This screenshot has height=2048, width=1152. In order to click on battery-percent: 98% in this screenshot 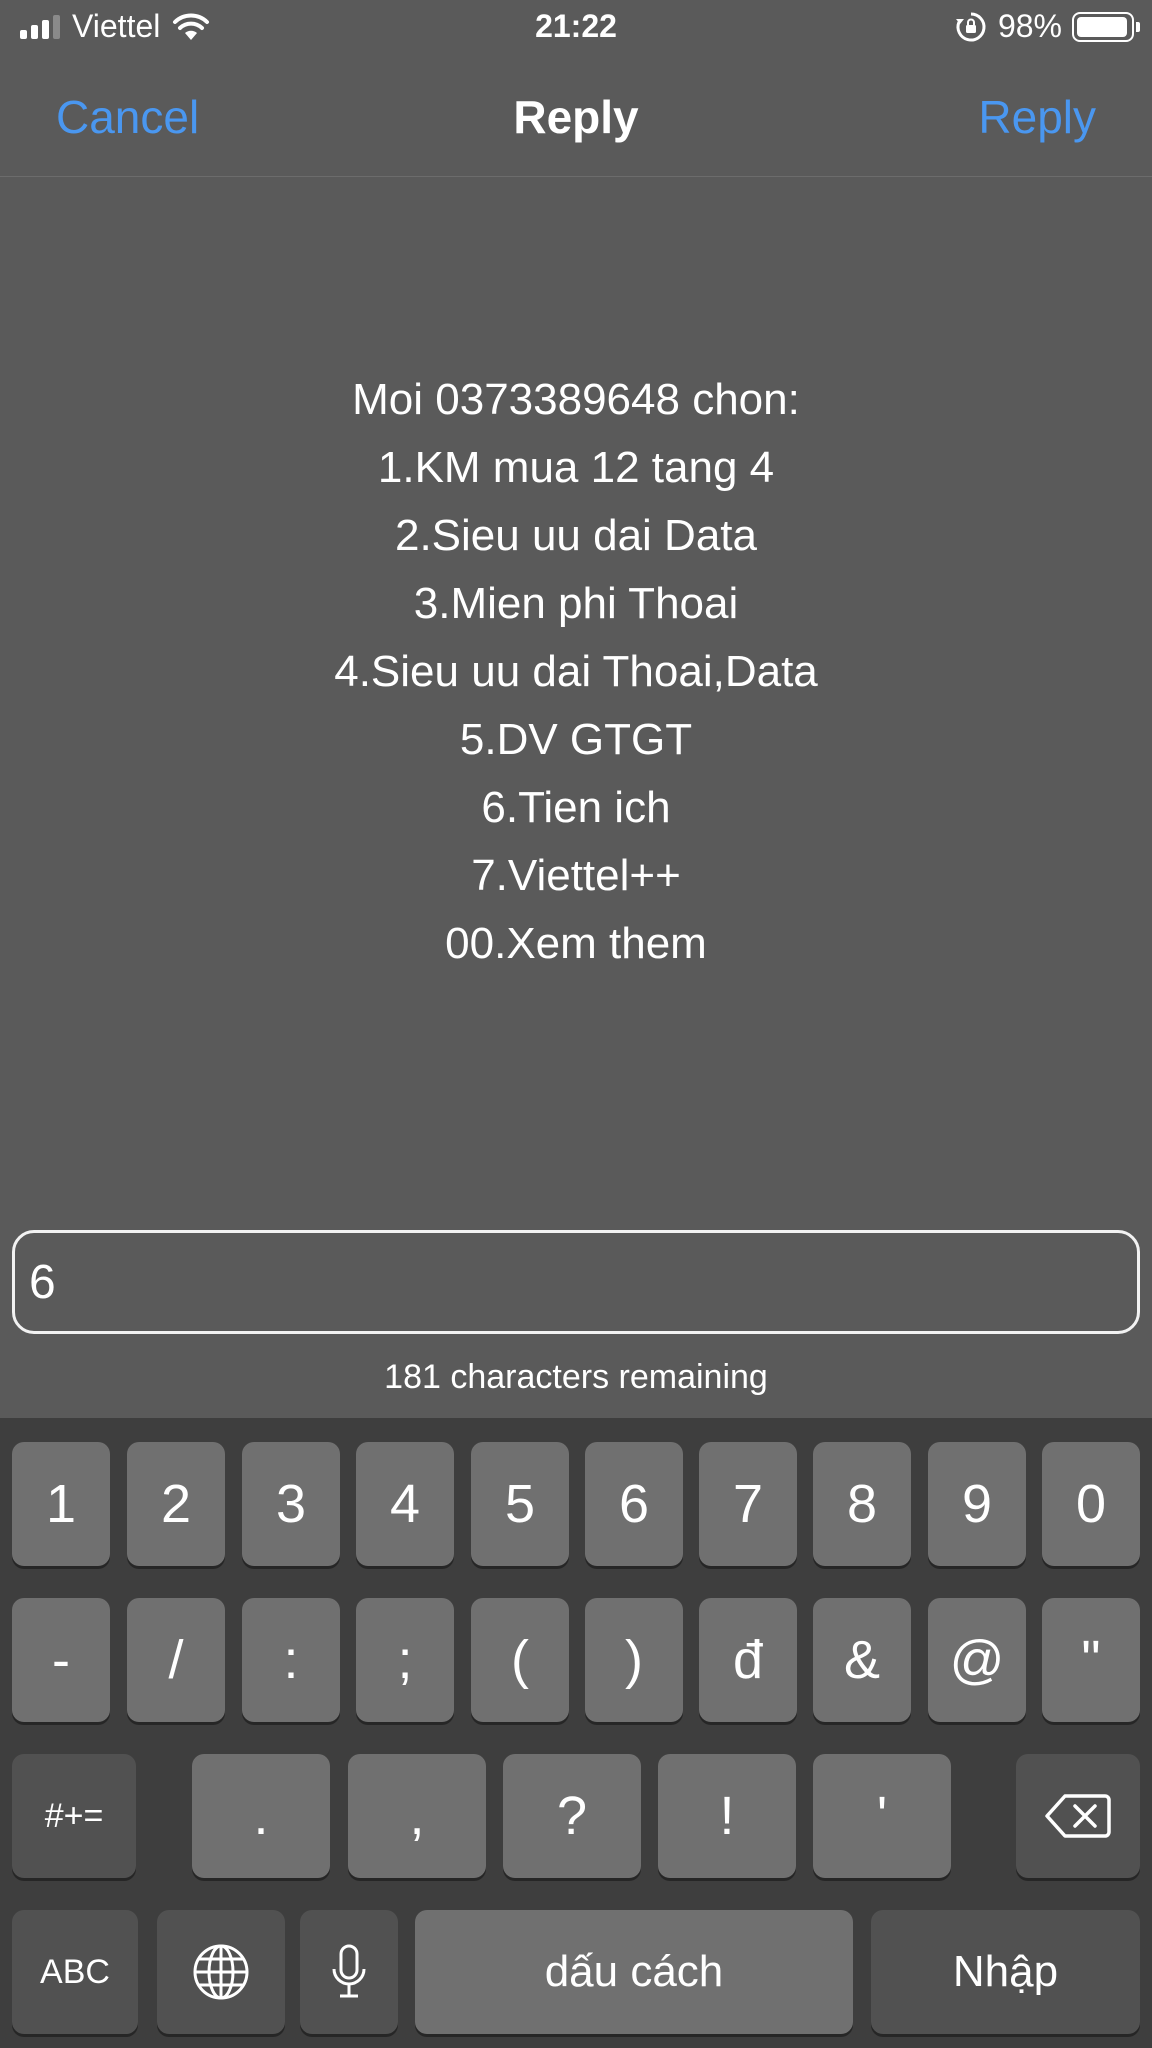, I will do `click(1029, 26)`.